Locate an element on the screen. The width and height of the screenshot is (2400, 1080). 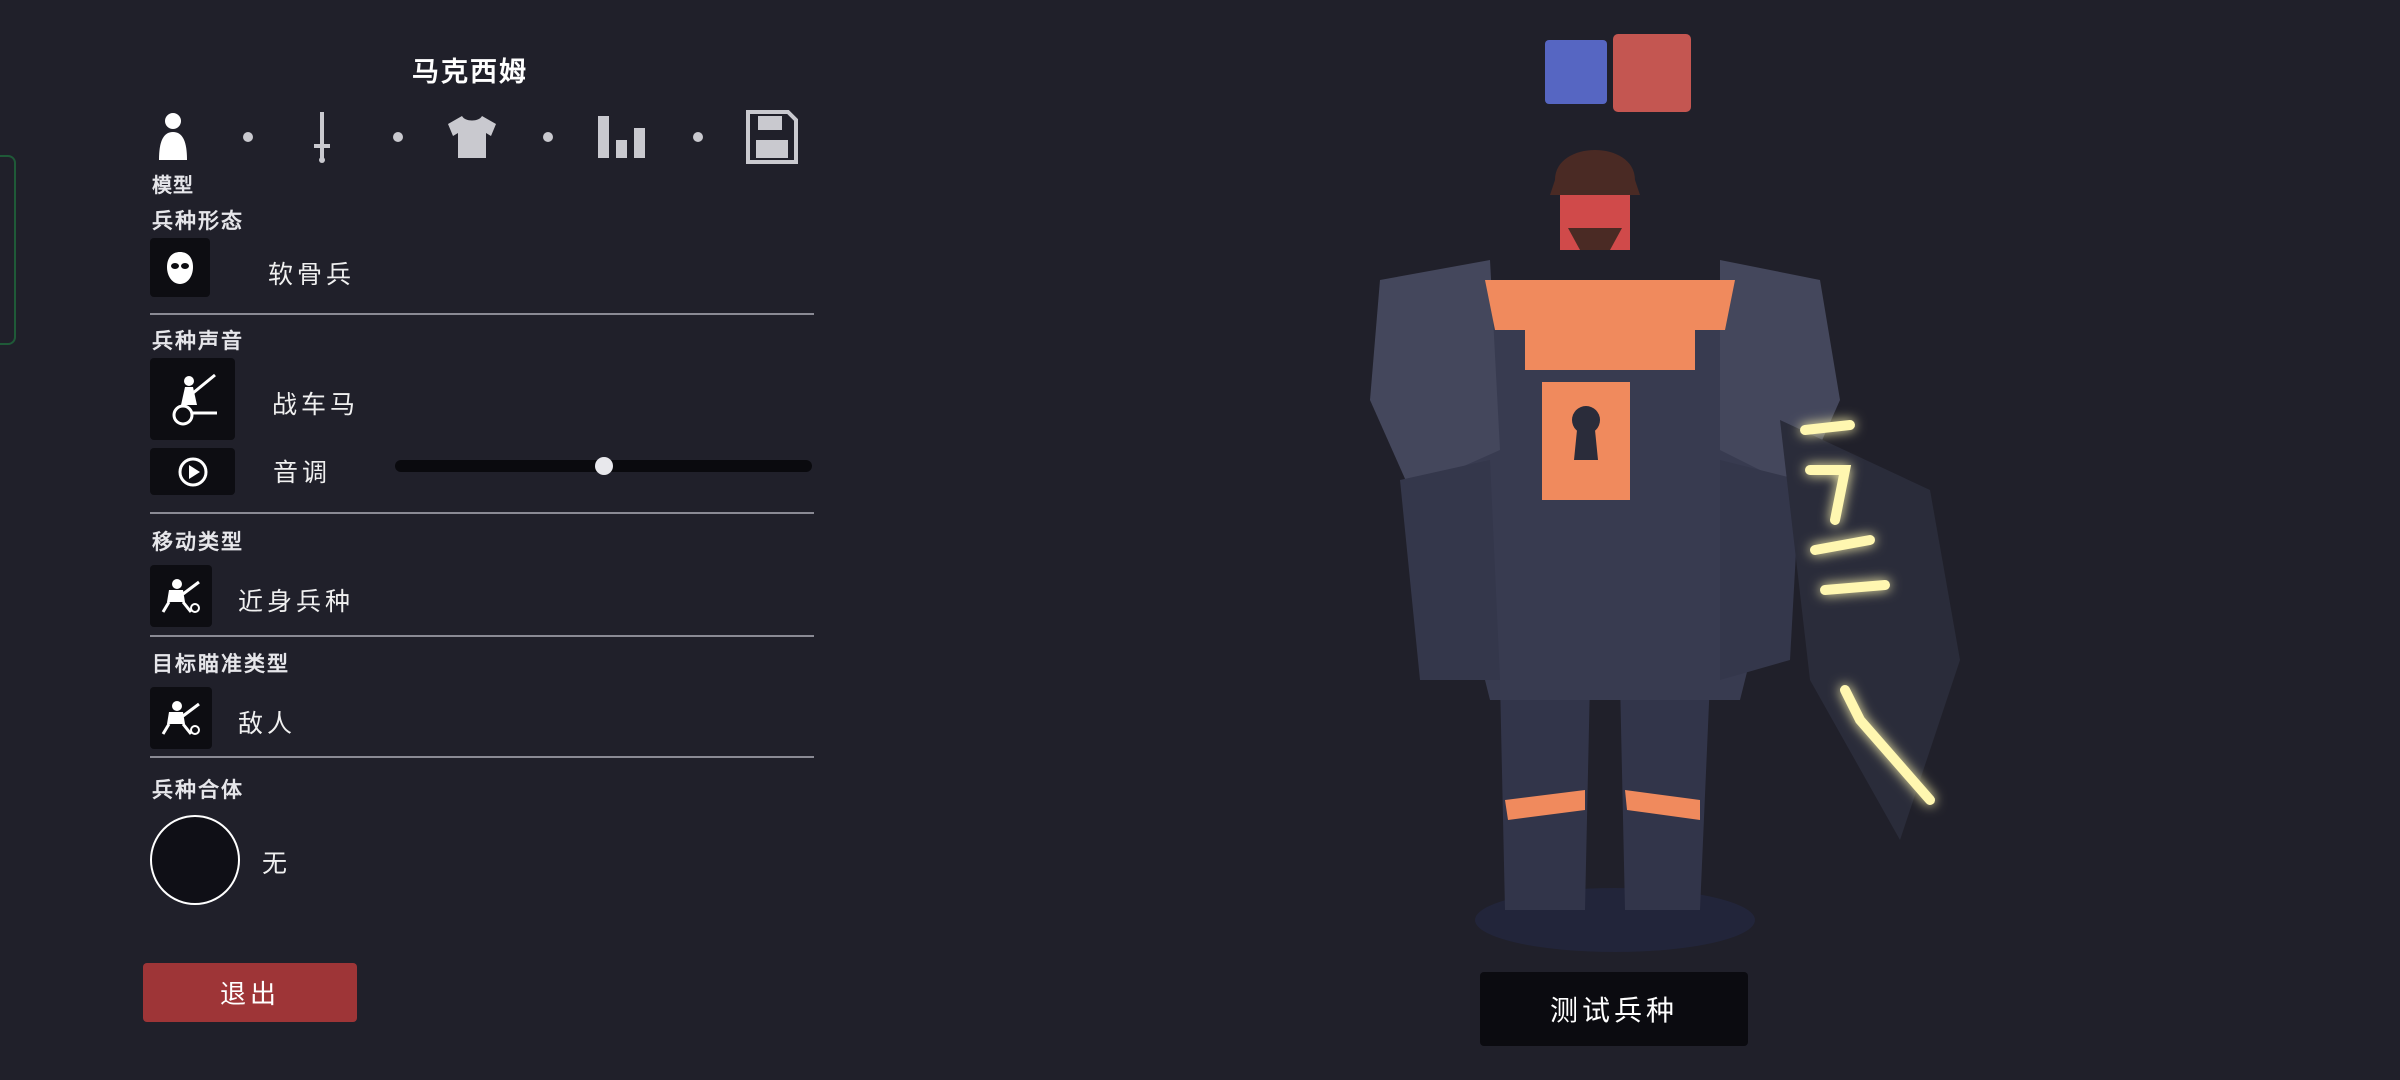
keyhole-slot is located at coordinates (1586, 440).